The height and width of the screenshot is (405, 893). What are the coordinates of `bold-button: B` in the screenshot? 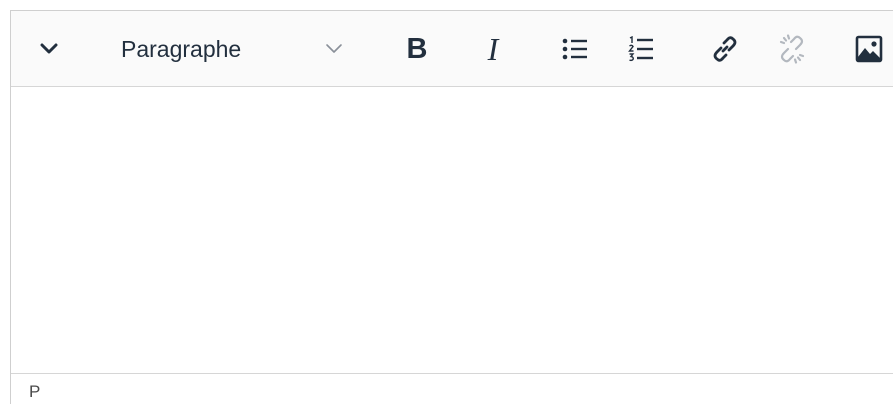 It's located at (417, 49).